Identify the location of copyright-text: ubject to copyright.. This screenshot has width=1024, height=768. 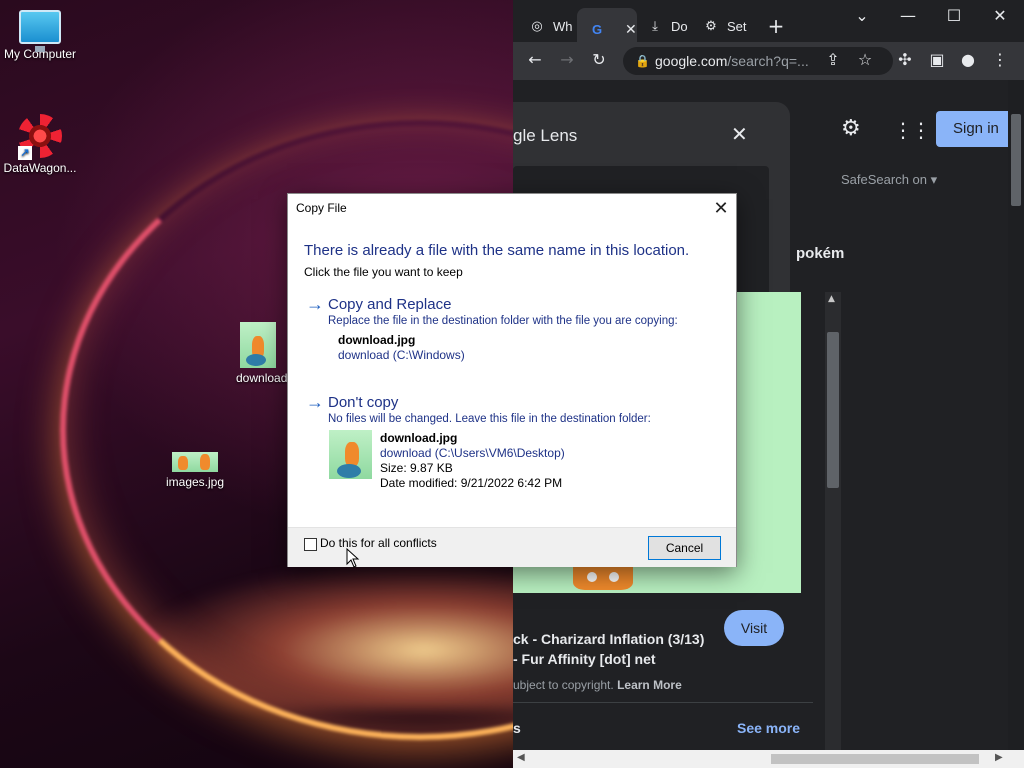
(563, 685).